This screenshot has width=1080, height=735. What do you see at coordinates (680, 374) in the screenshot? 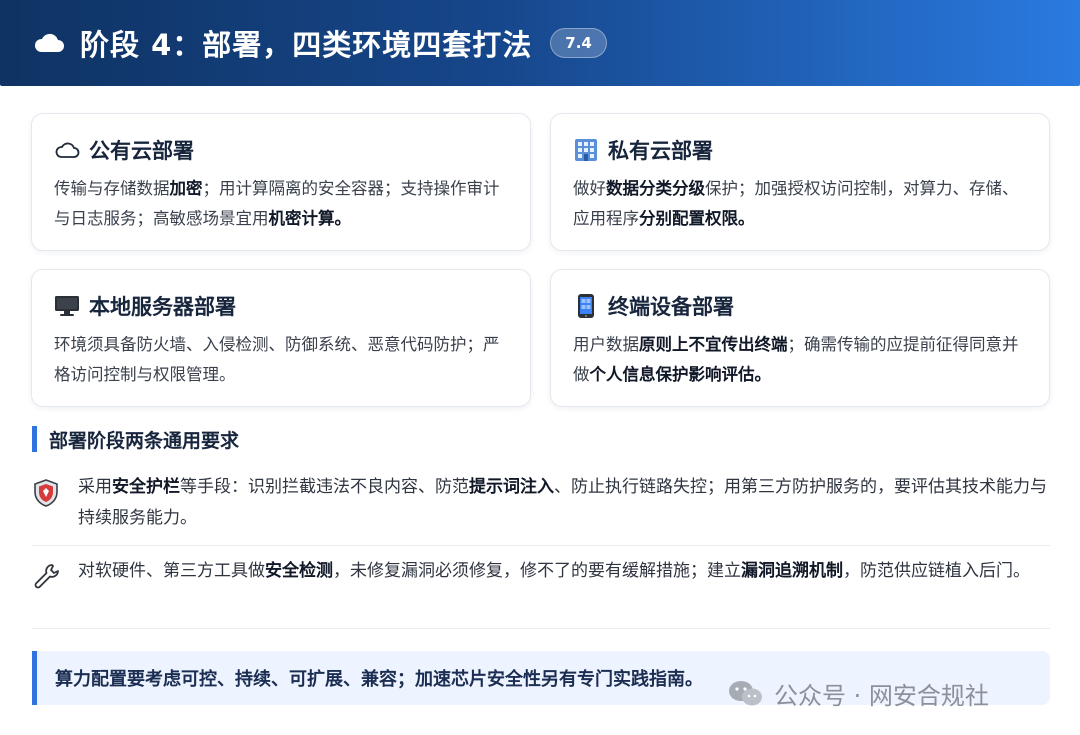
I see `emphasis-text: 个人信息保护影响评估。` at bounding box center [680, 374].